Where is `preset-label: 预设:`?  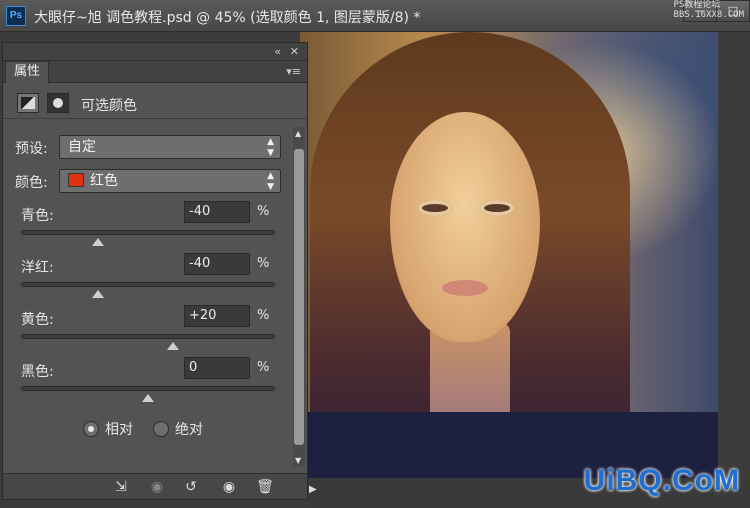 preset-label: 预设: is located at coordinates (31, 149).